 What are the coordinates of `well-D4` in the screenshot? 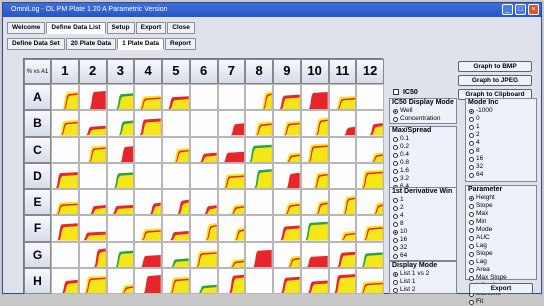 It's located at (148, 175).